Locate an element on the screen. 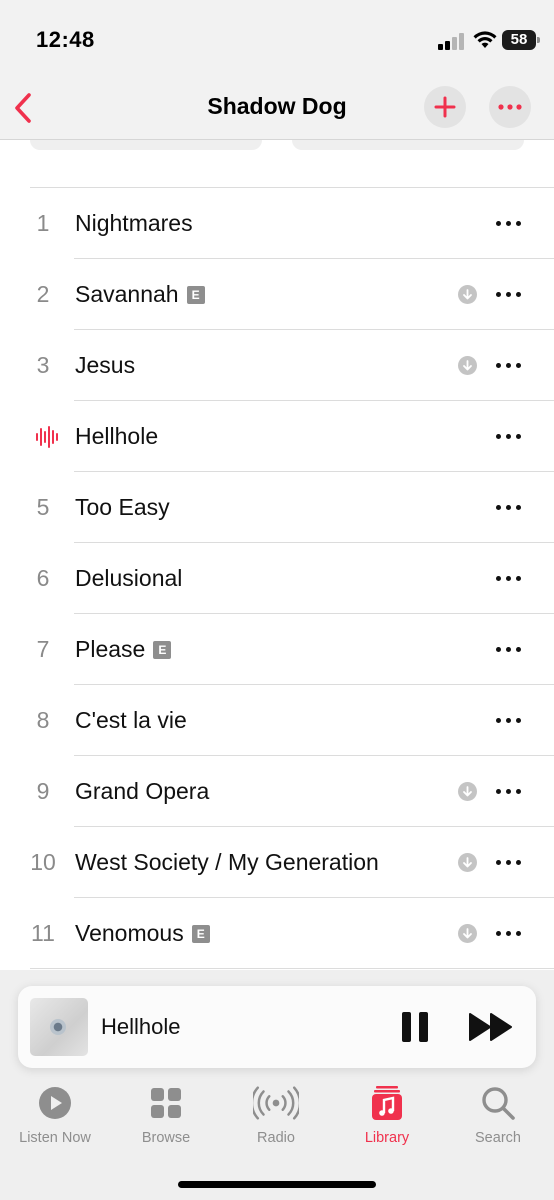 This screenshot has width=554, height=1200. music-note-icon is located at coordinates (387, 1103).